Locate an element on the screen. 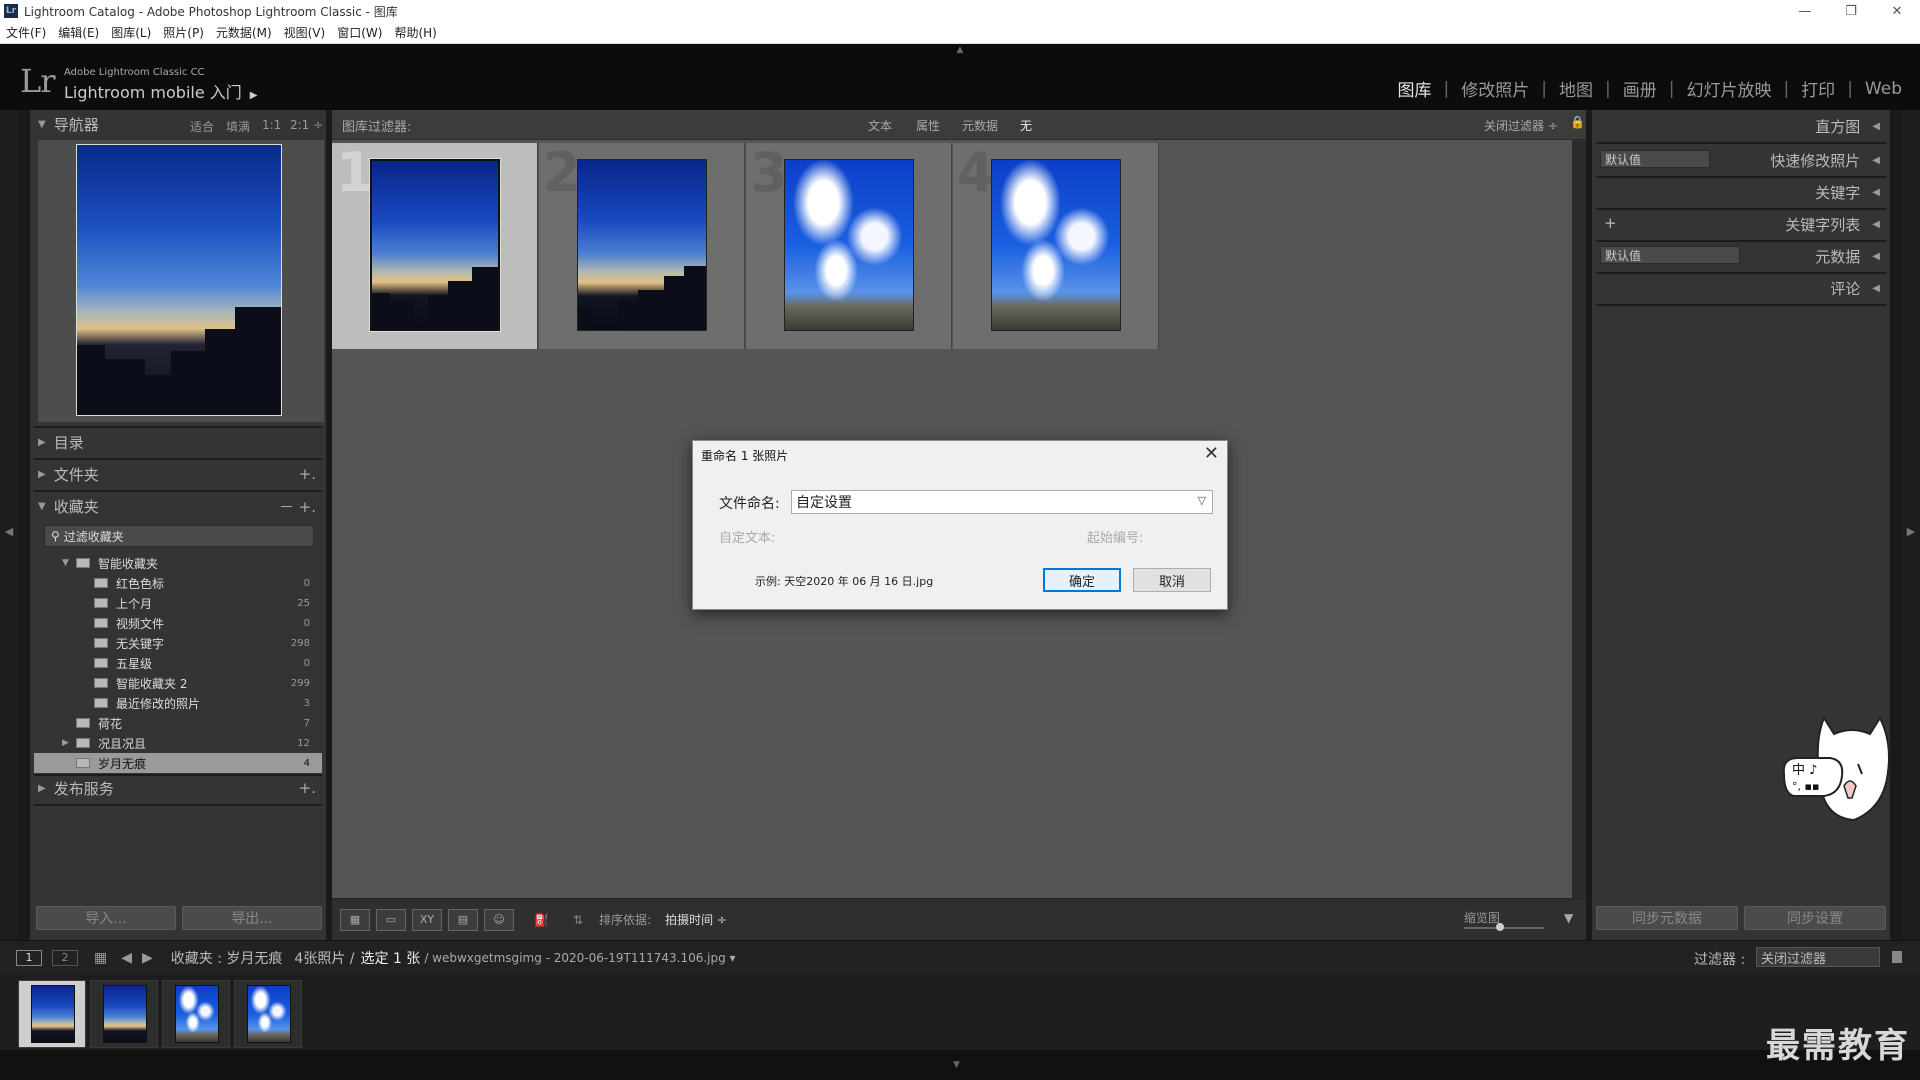  maximize-button: ❐ is located at coordinates (1851, 11).